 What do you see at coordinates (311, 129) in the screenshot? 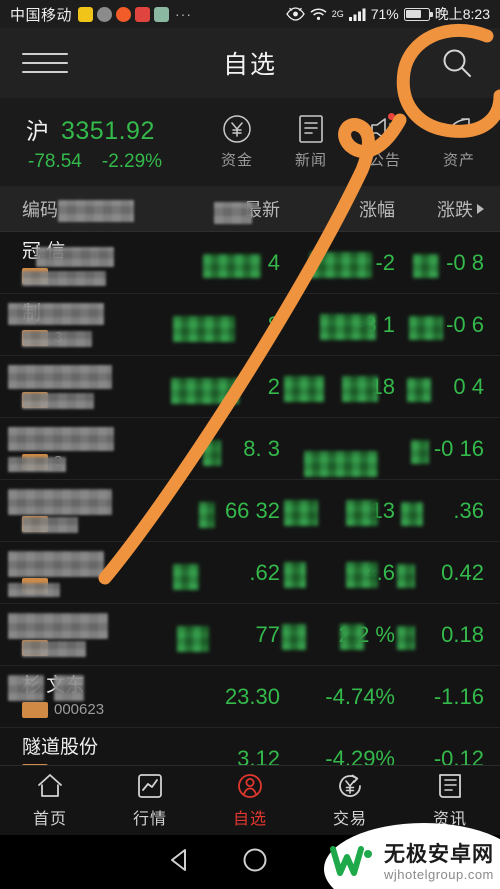
I see `document-lines-icon` at bounding box center [311, 129].